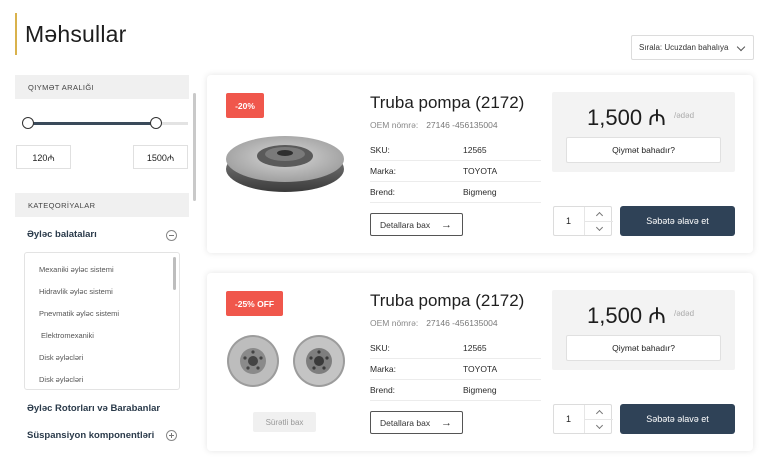 Image resolution: width=774 pixels, height=459 pixels. Describe the element at coordinates (92, 123) in the screenshot. I see `price-range-fill` at that location.